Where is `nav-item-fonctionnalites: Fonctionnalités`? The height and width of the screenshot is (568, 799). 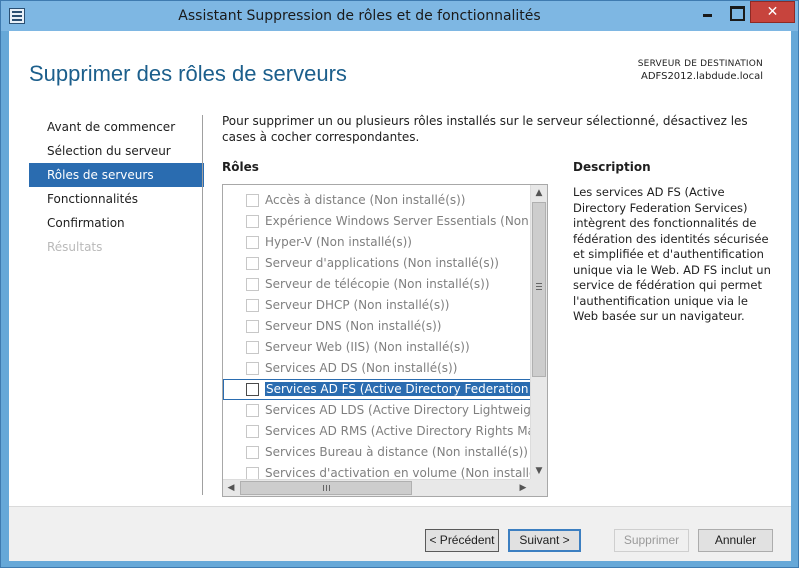 nav-item-fonctionnalites: Fonctionnalités is located at coordinates (116, 199).